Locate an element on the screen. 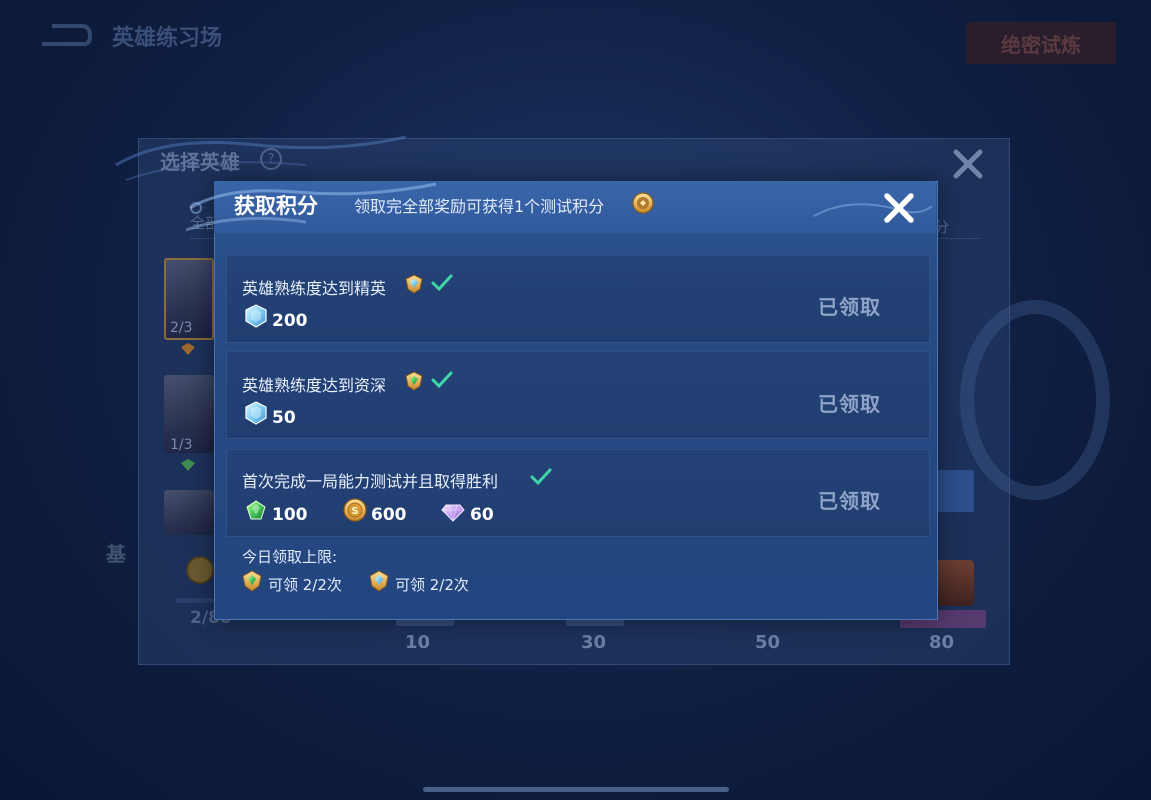 This screenshot has width=1151, height=800. task-title: 首次完成一局能力测试并且取得胜利 is located at coordinates (370, 481).